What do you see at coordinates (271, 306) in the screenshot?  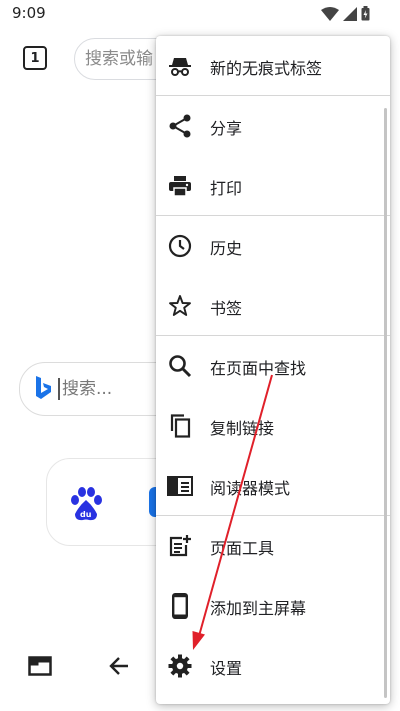 I see `menu-item-bookmarks: 书签` at bounding box center [271, 306].